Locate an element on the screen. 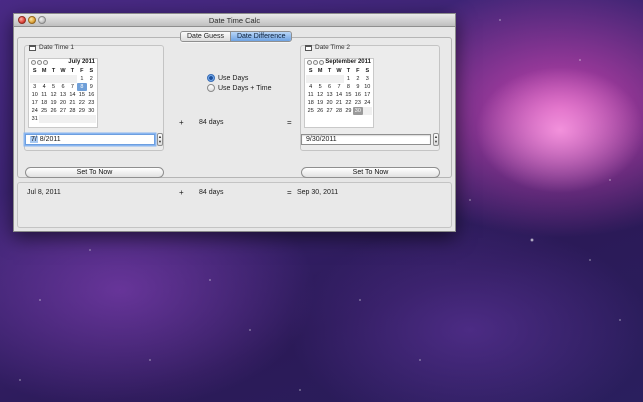 This screenshot has height=402, width=643. use-days-option: Use Days is located at coordinates (227, 78).